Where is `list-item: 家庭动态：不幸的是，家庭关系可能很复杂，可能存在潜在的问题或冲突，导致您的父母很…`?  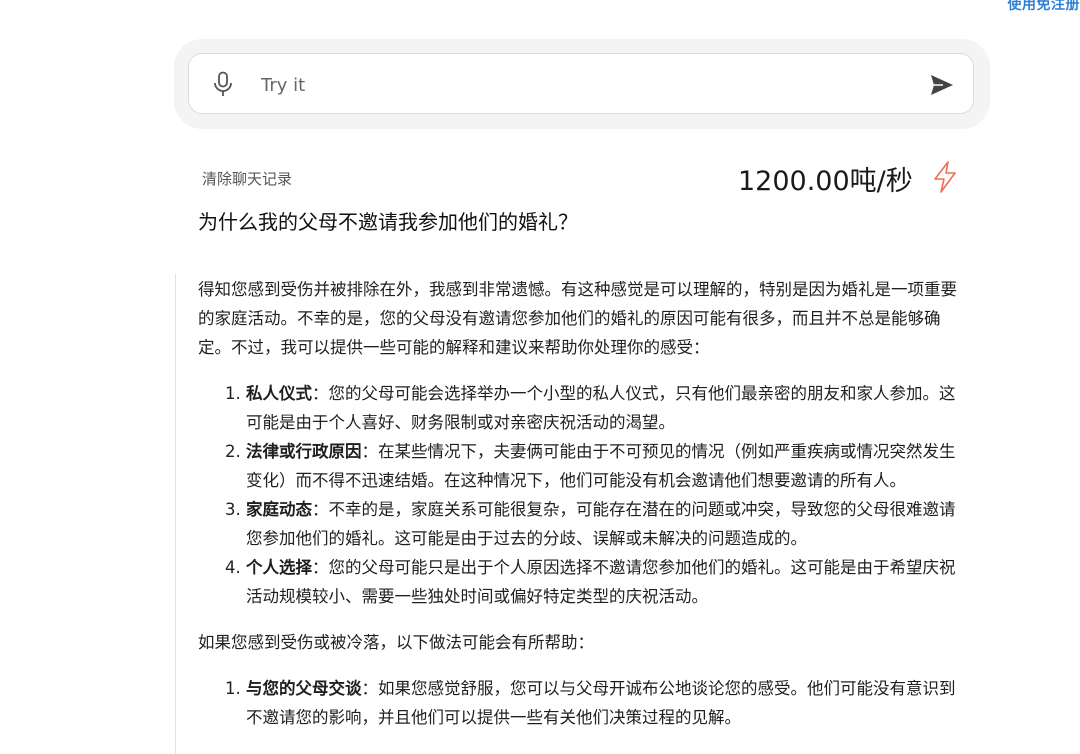 list-item: 家庭动态：不幸的是，家庭关系可能很复杂，可能存在潜在的问题或冲突，导致您的父母很… is located at coordinates (603, 524).